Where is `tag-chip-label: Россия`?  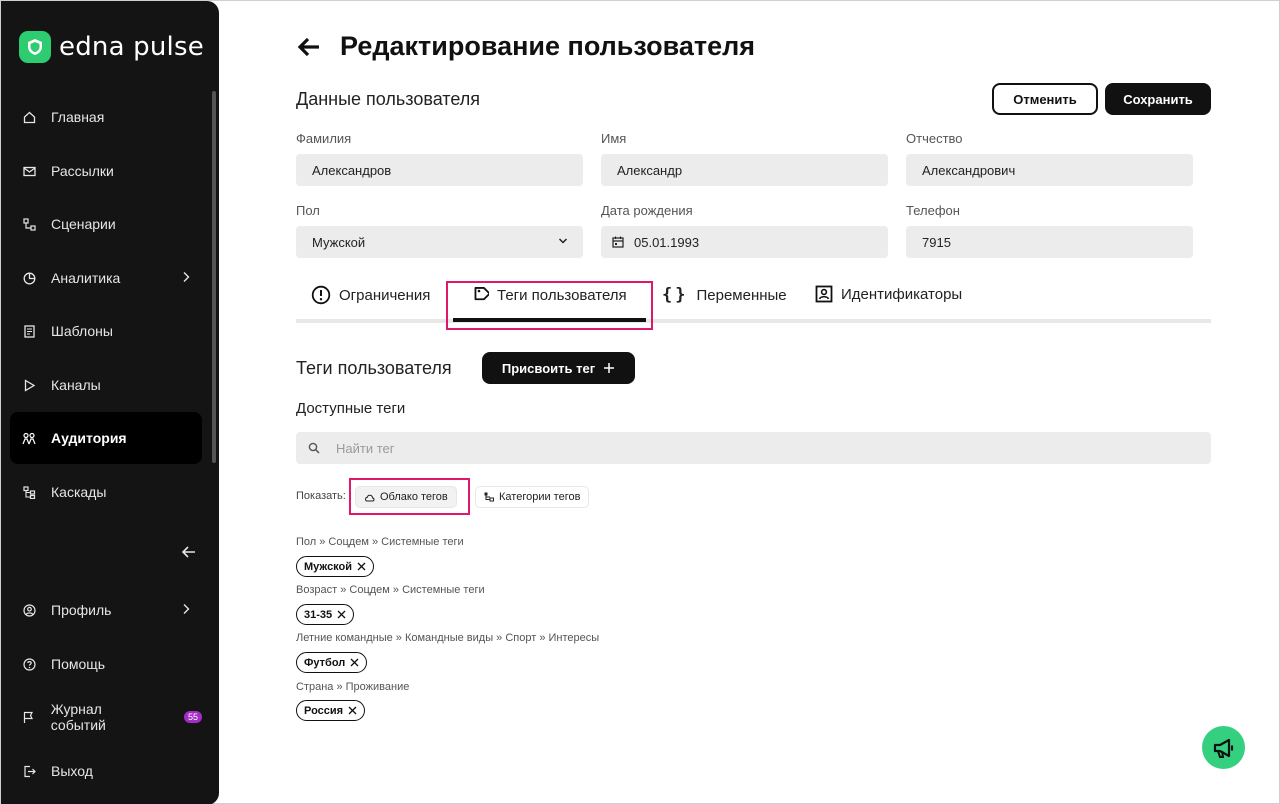 tag-chip-label: Россия is located at coordinates (324, 710).